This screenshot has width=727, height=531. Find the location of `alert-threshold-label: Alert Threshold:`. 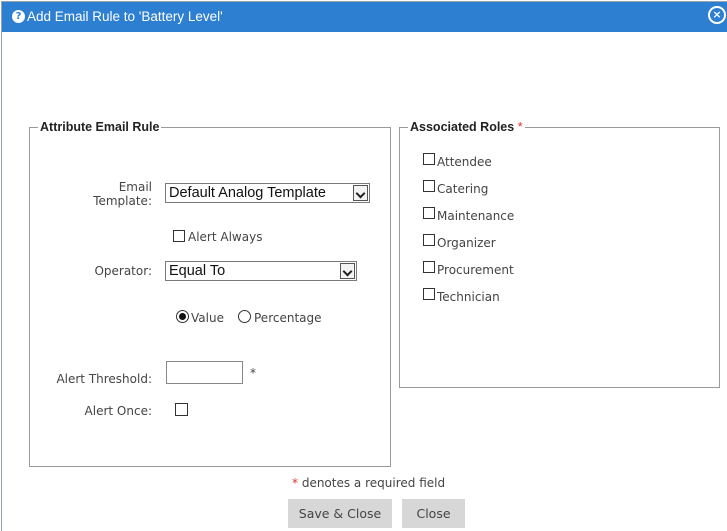

alert-threshold-label: Alert Threshold: is located at coordinates (104, 379).